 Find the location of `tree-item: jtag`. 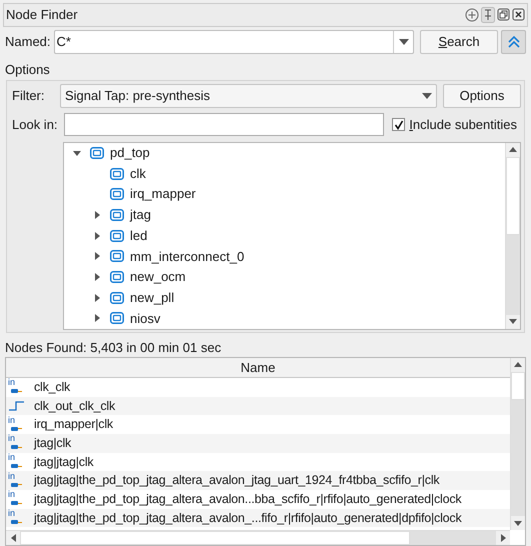

tree-item: jtag is located at coordinates (140, 215).